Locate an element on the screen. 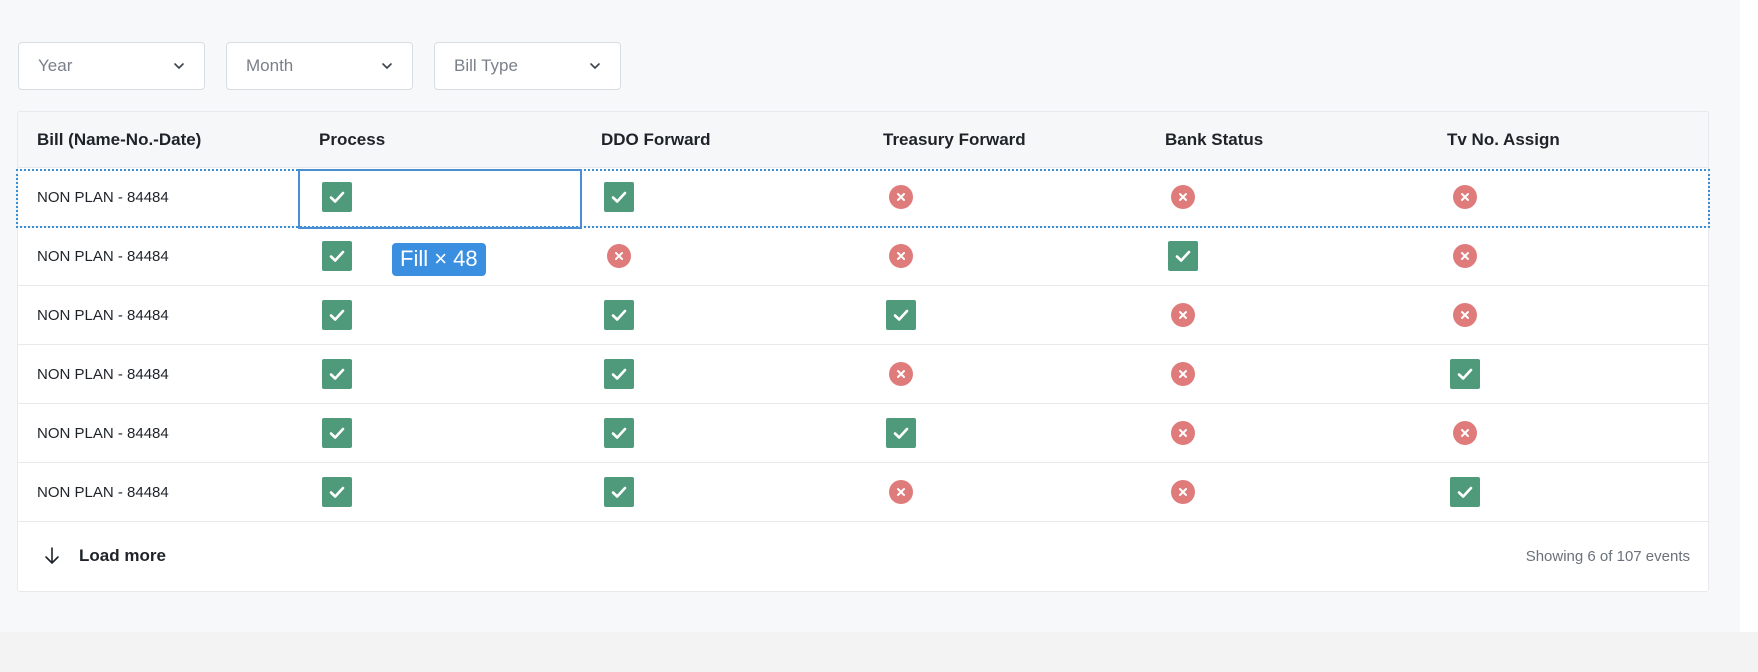 The width and height of the screenshot is (1758, 672). arrow-down-icon is located at coordinates (52, 555).